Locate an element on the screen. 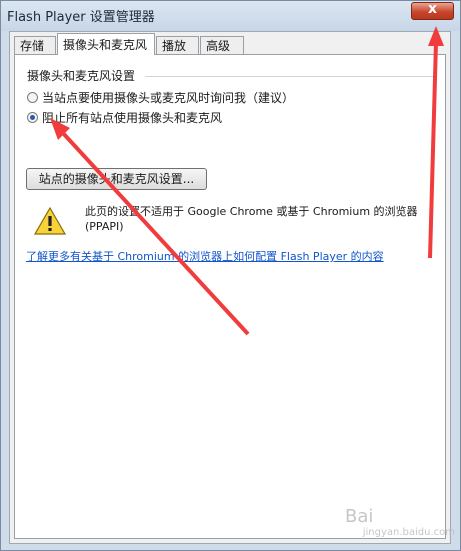 This screenshot has width=461, height=551. close-icon: x is located at coordinates (432, 9).